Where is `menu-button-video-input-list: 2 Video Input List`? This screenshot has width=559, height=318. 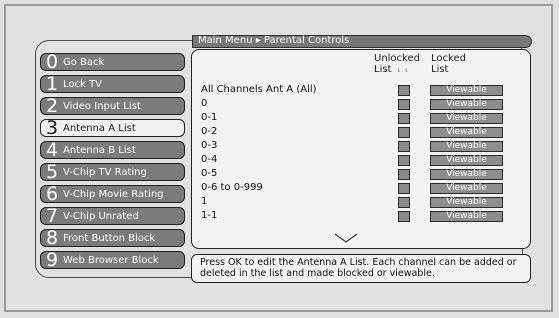
menu-button-video-input-list: 2 Video Input List is located at coordinates (112, 106).